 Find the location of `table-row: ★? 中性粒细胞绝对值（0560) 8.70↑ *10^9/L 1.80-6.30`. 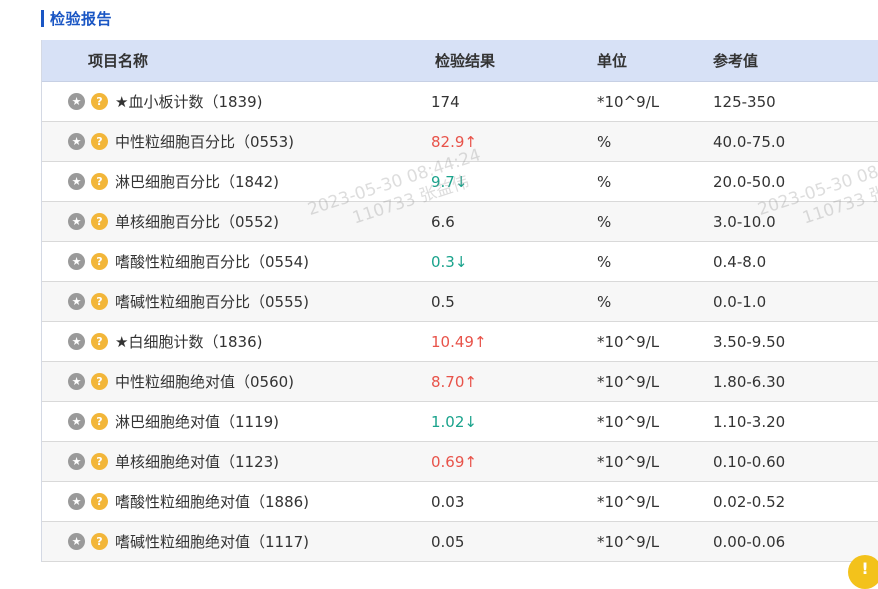

table-row: ★? 中性粒细胞绝对值（0560) 8.70↑ *10^9/L 1.80-6.30 is located at coordinates (460, 382).